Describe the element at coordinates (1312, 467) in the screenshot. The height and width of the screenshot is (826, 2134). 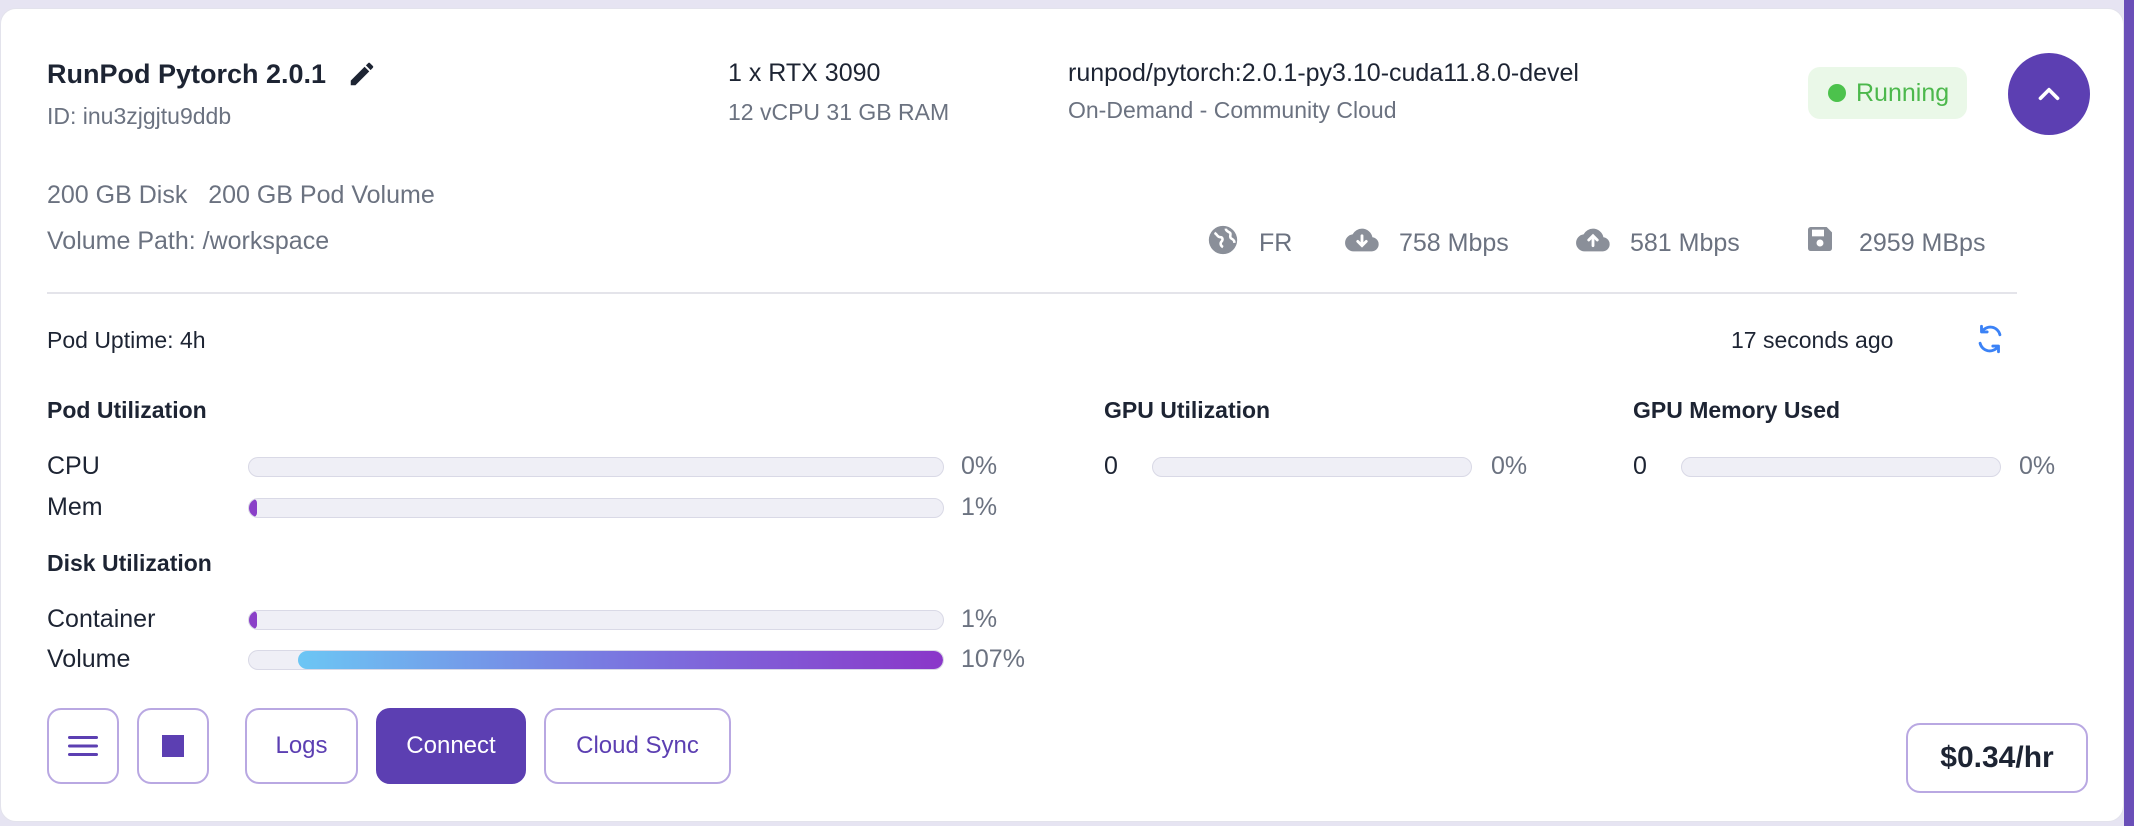
I see `gpu-progress-bar` at that location.